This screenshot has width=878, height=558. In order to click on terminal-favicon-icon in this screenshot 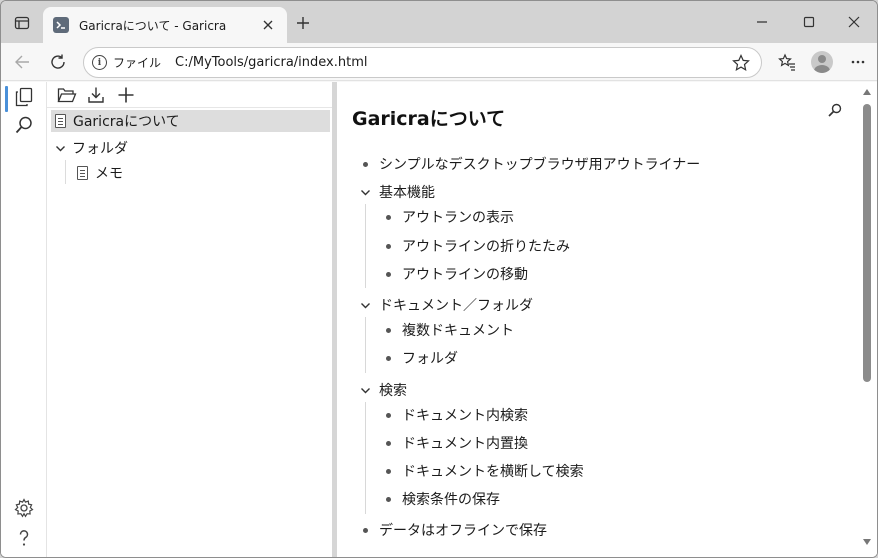, I will do `click(61, 25)`.